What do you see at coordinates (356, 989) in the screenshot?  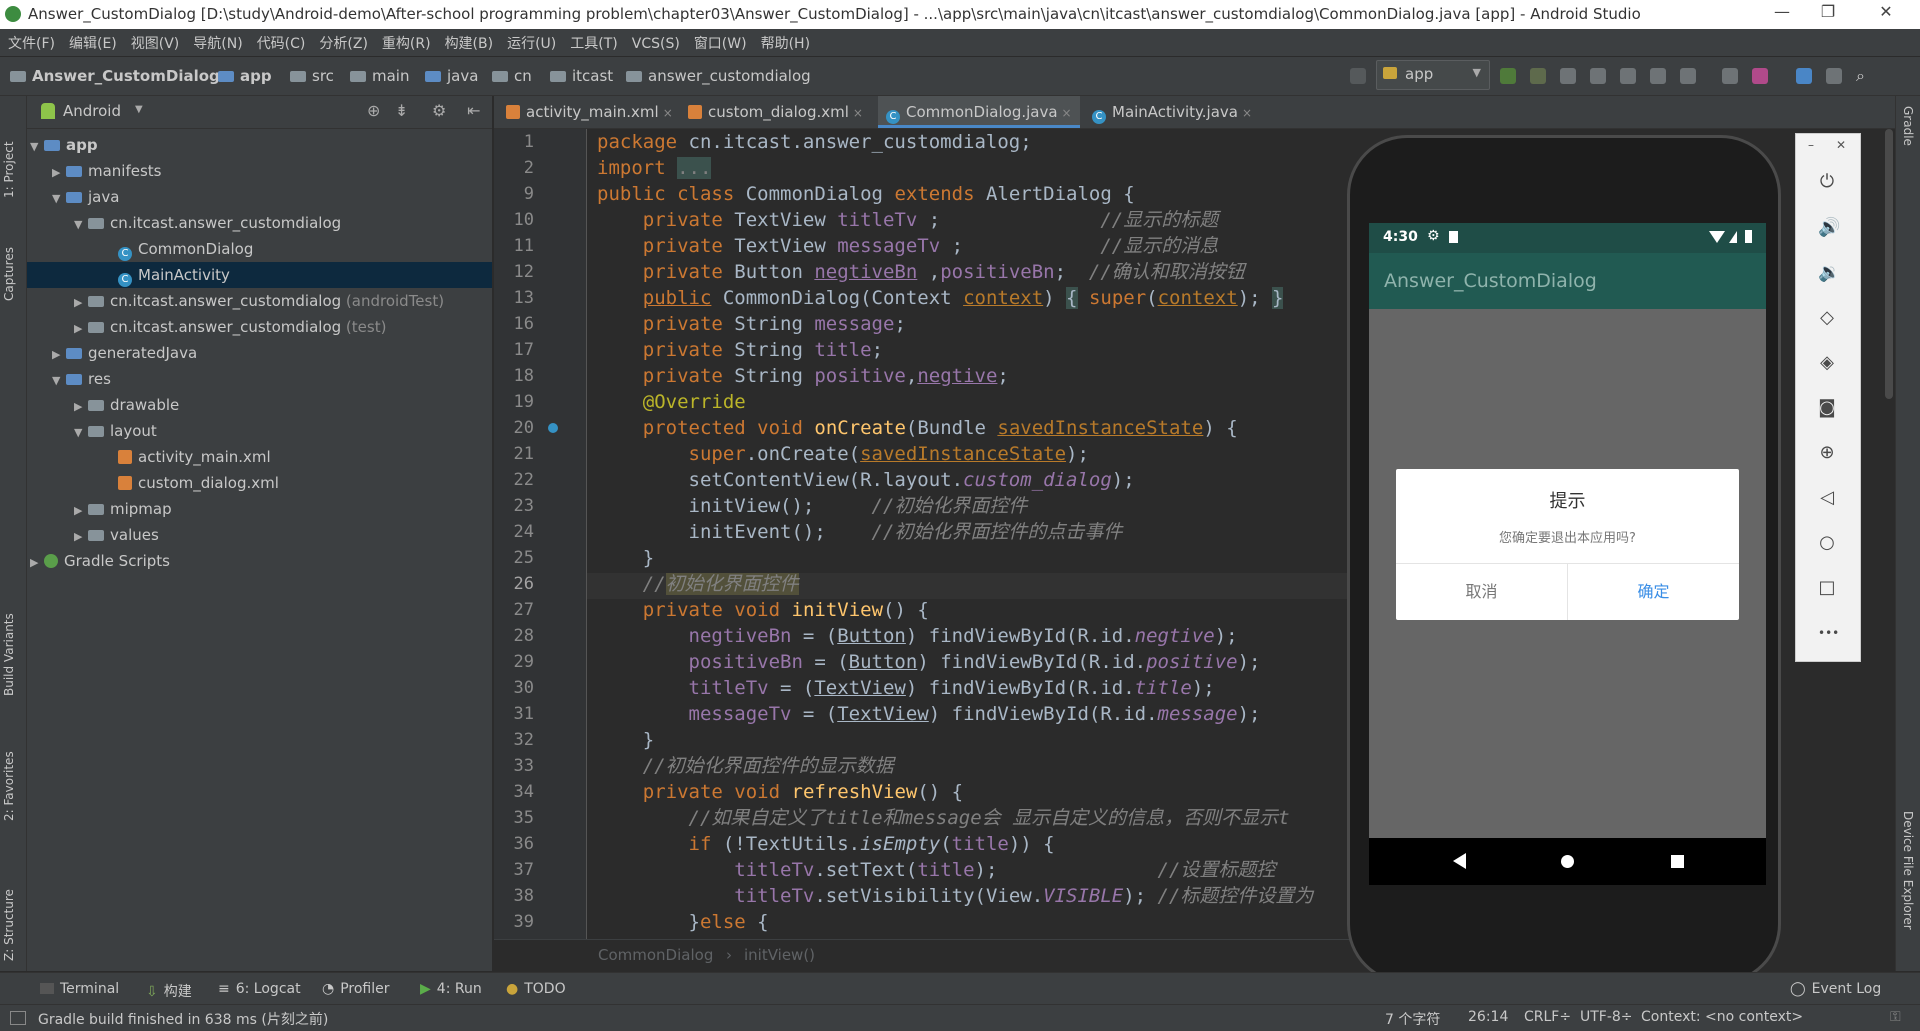 I see `tool-profiler: ◔ Profiler` at bounding box center [356, 989].